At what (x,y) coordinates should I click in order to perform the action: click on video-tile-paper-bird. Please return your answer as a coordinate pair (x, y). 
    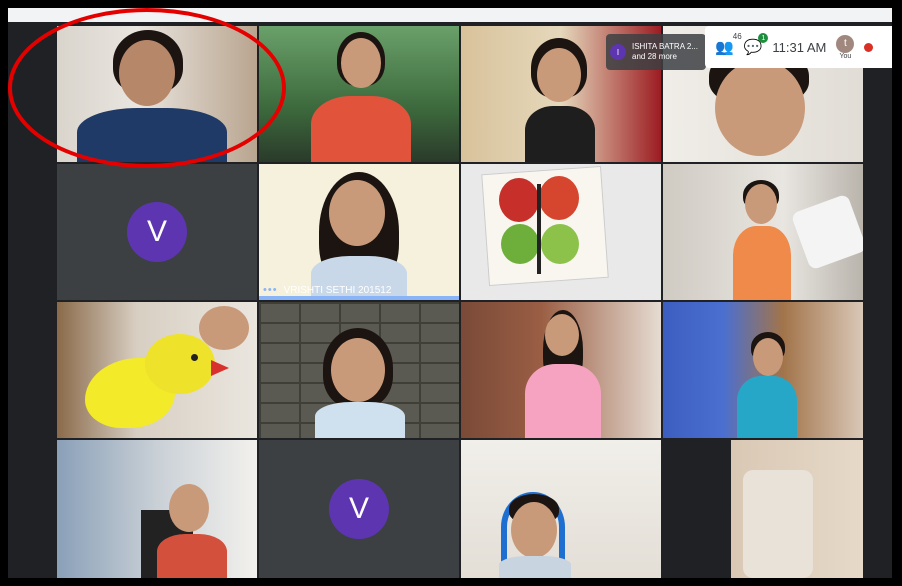
    Looking at the image, I should click on (157, 370).